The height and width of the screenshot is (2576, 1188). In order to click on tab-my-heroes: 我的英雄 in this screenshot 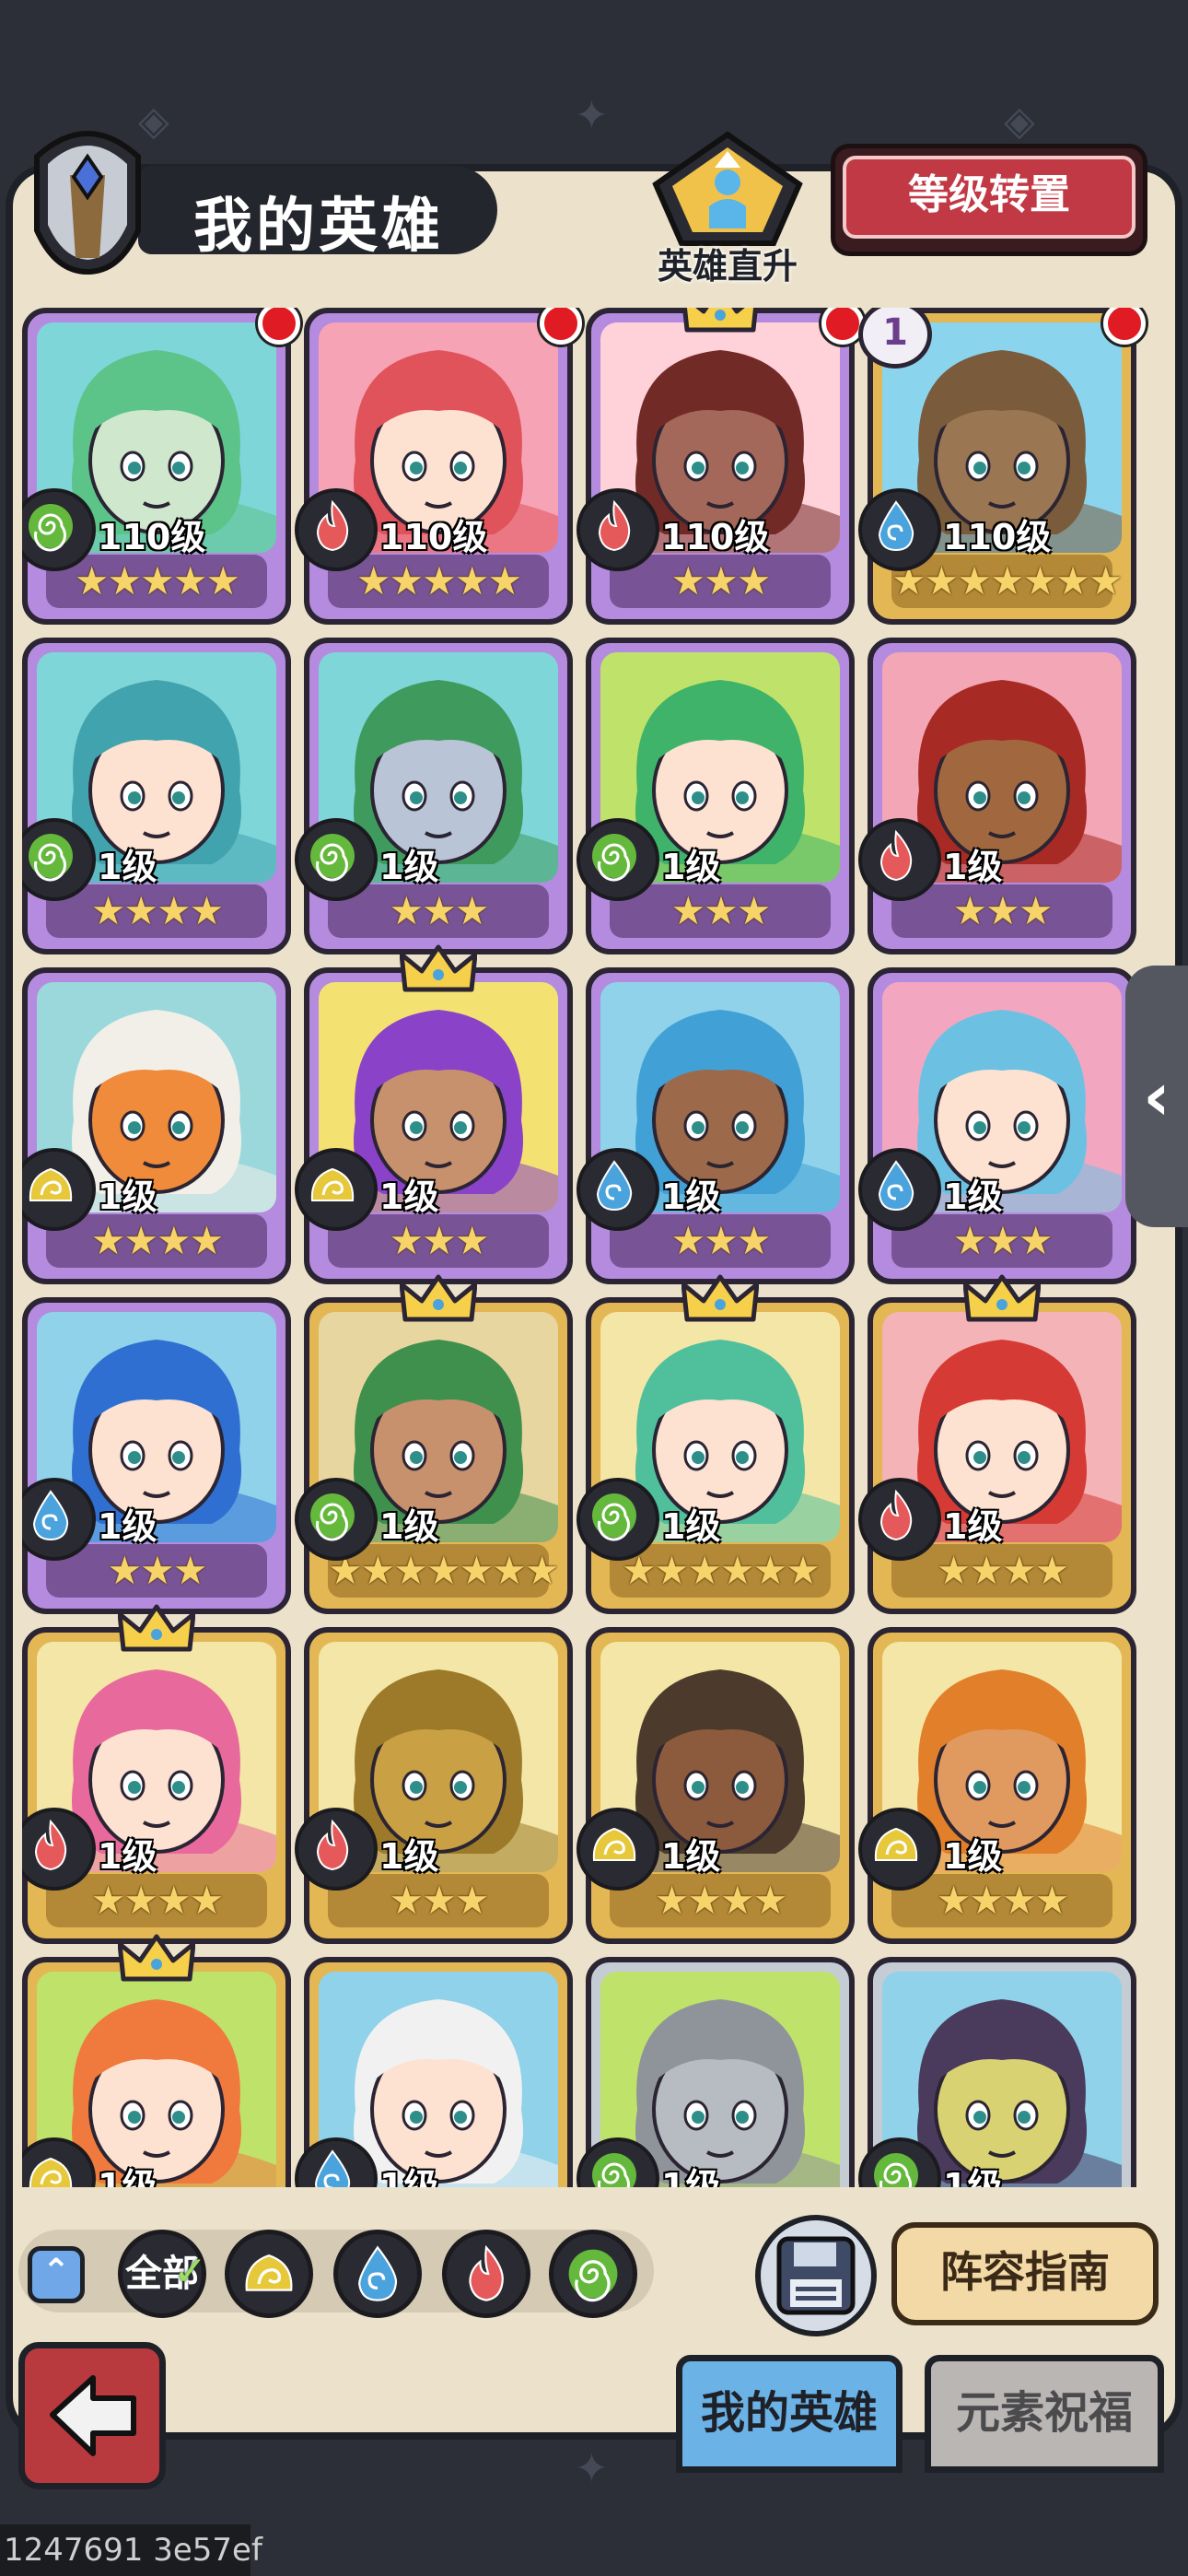, I will do `click(789, 2414)`.